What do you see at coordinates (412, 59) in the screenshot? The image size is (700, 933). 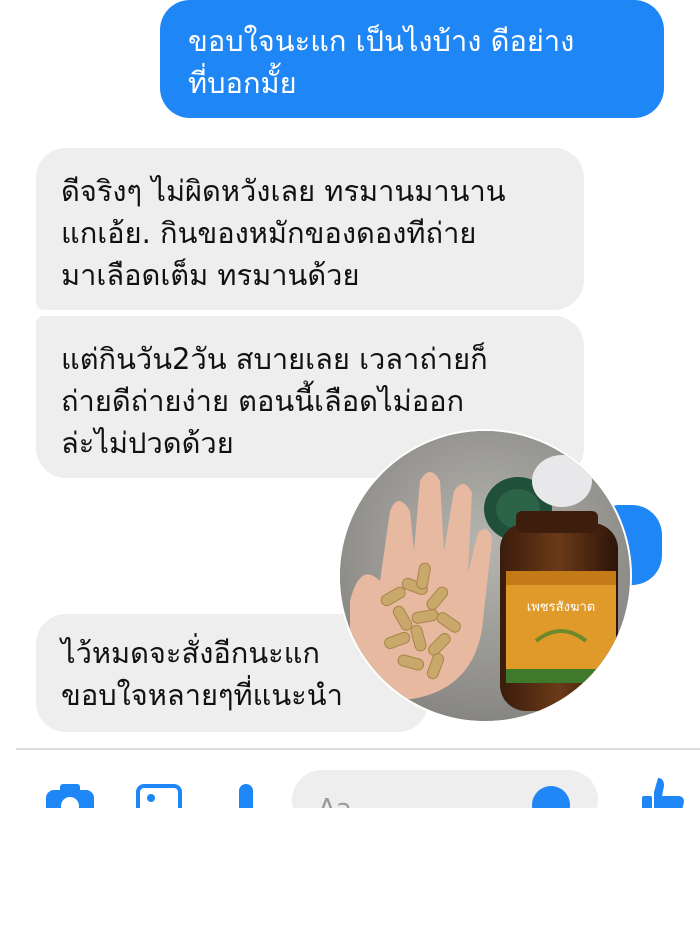 I see `message-outgoing: ขอบใจนะแก เป็นไงบ้าง ดีอย่าง ที่บอกมั้ย` at bounding box center [412, 59].